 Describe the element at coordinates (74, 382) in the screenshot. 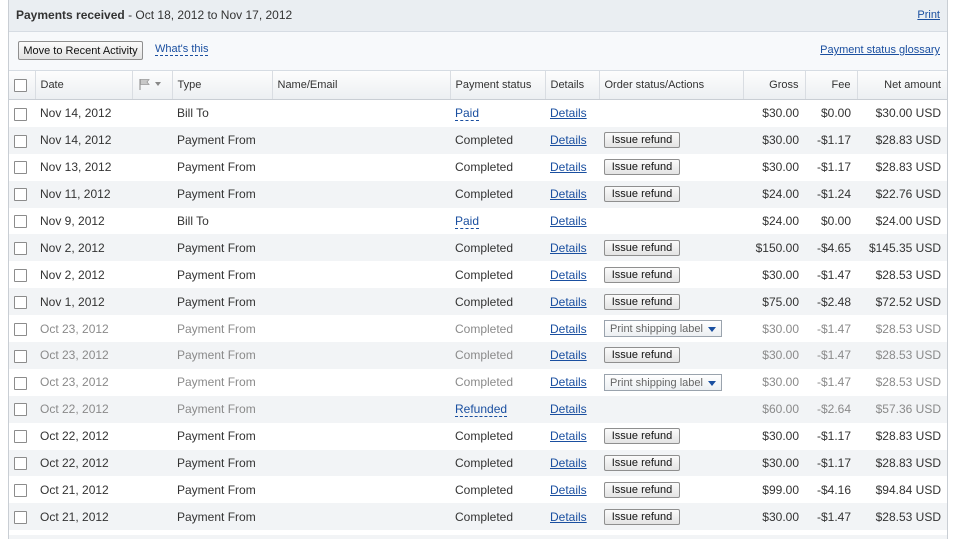

I see `row-date: Oct 23, 2012` at that location.